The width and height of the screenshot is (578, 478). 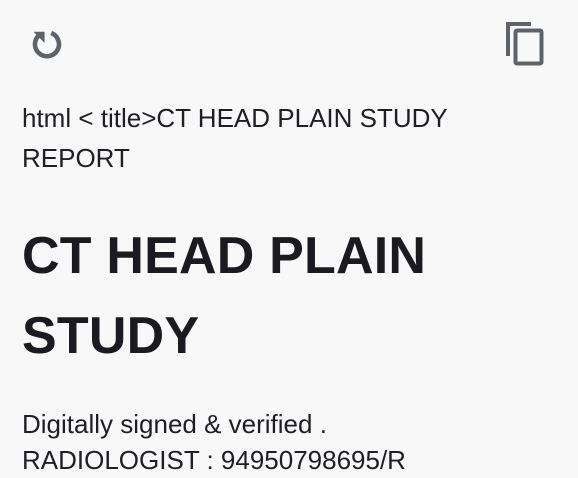 What do you see at coordinates (214, 460) in the screenshot?
I see `radiologist-line: RADIOLOGIST : 94950798695/R` at bounding box center [214, 460].